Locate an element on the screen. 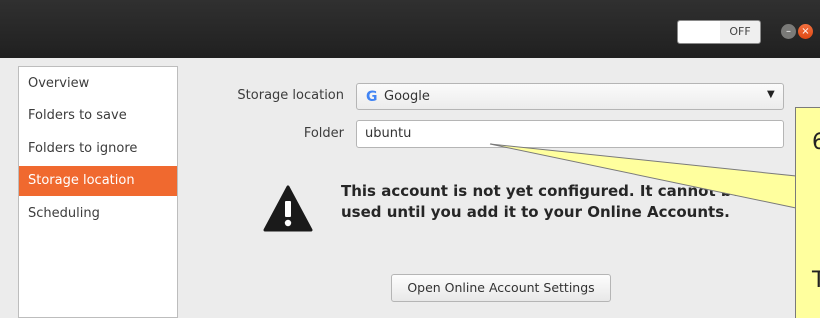  callout-text-bottom: T is located at coordinates (816, 280).